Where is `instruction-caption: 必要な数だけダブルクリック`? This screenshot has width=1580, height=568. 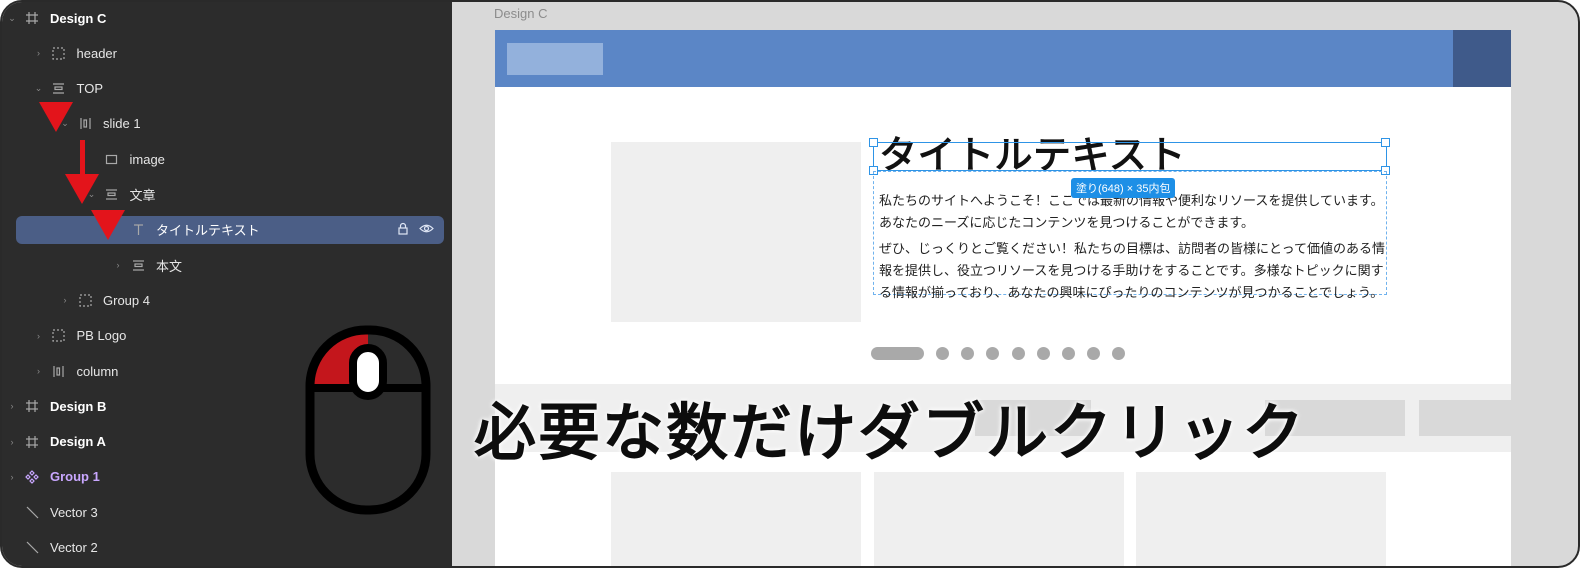 instruction-caption: 必要な数だけダブルクリック is located at coordinates (890, 433).